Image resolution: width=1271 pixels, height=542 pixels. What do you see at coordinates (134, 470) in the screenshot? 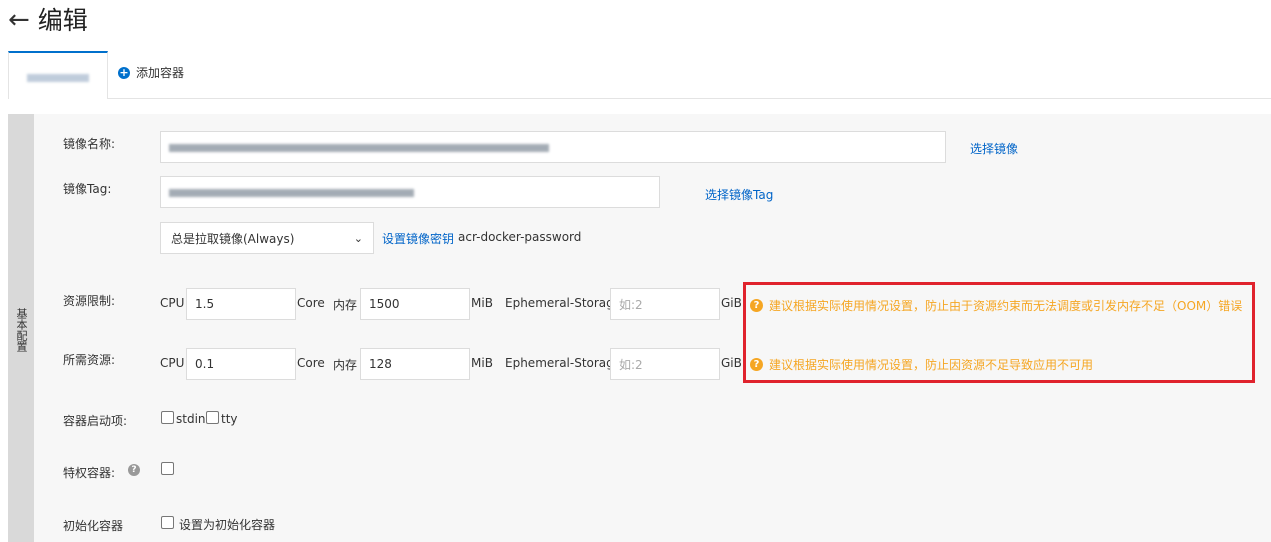
I see `help-icon: ?` at bounding box center [134, 470].